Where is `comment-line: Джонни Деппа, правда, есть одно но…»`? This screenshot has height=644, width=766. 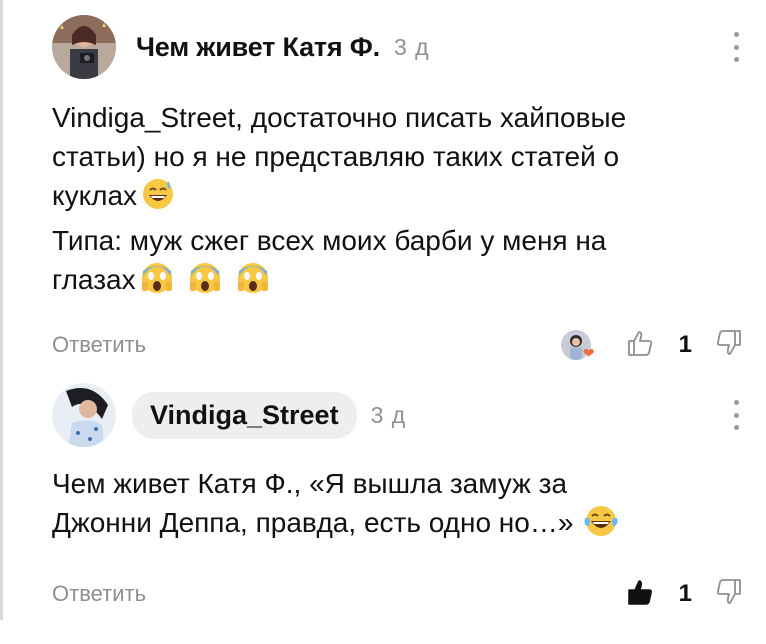
comment-line: Джонни Деппа, правда, есть одно но…» is located at coordinates (392, 525).